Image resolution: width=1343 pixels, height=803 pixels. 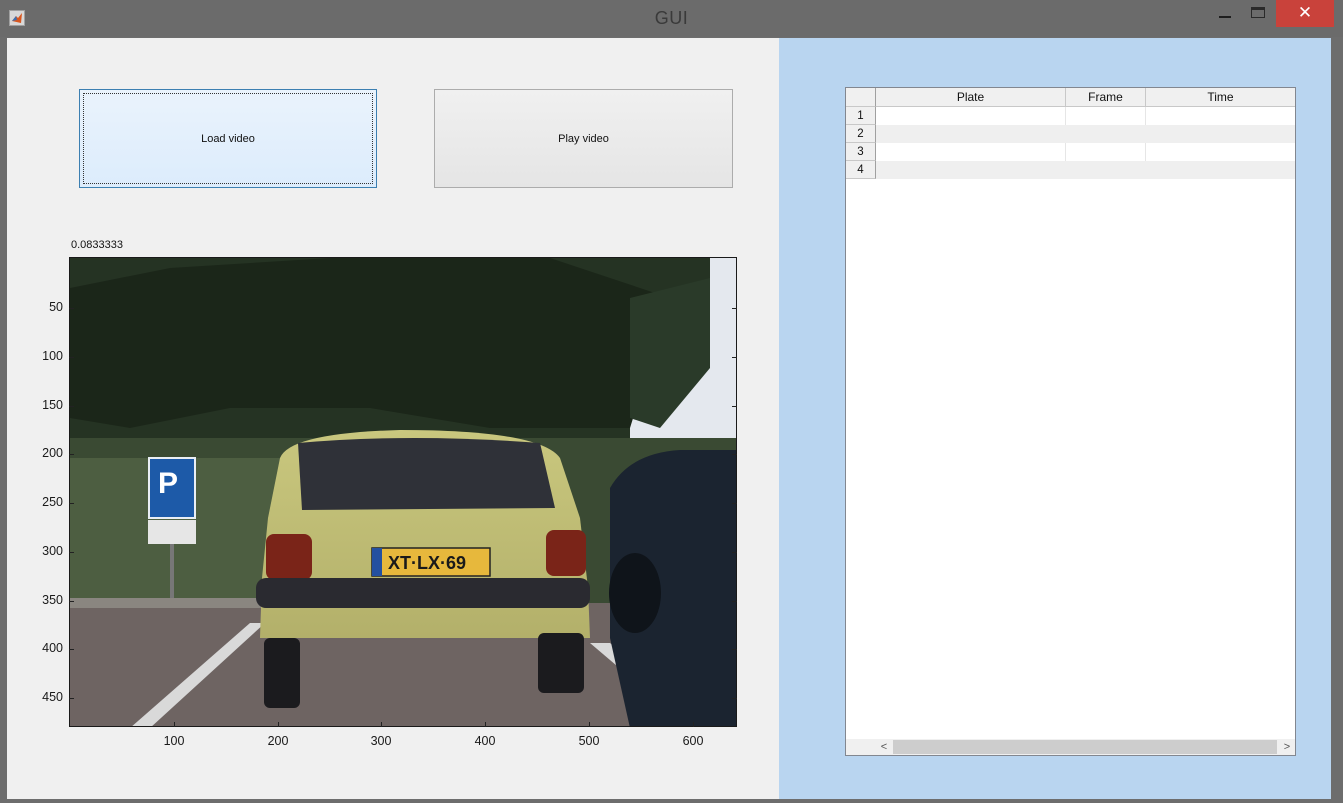 I want to click on ytick-label: 450, so click(x=52, y=697).